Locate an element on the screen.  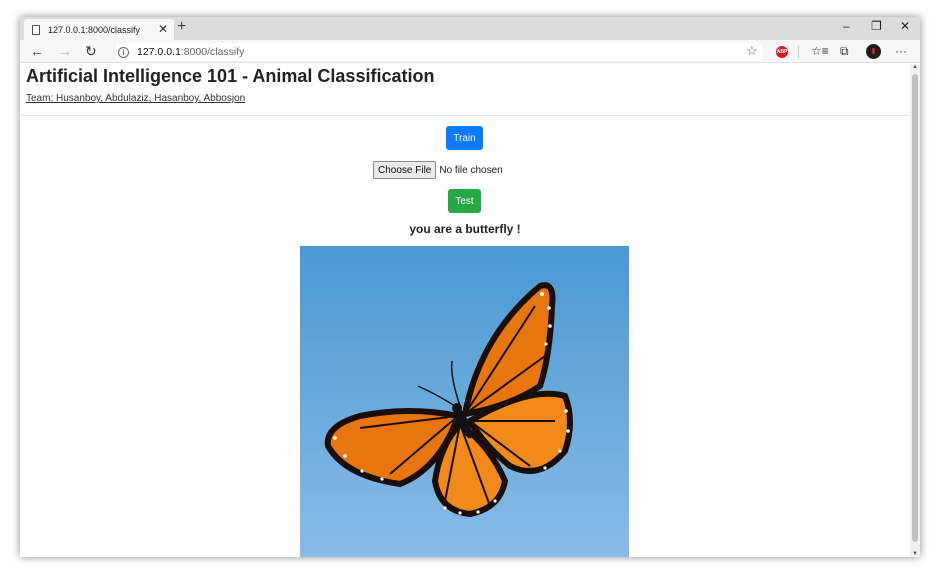
close-window-button: ✕ is located at coordinates (905, 26).